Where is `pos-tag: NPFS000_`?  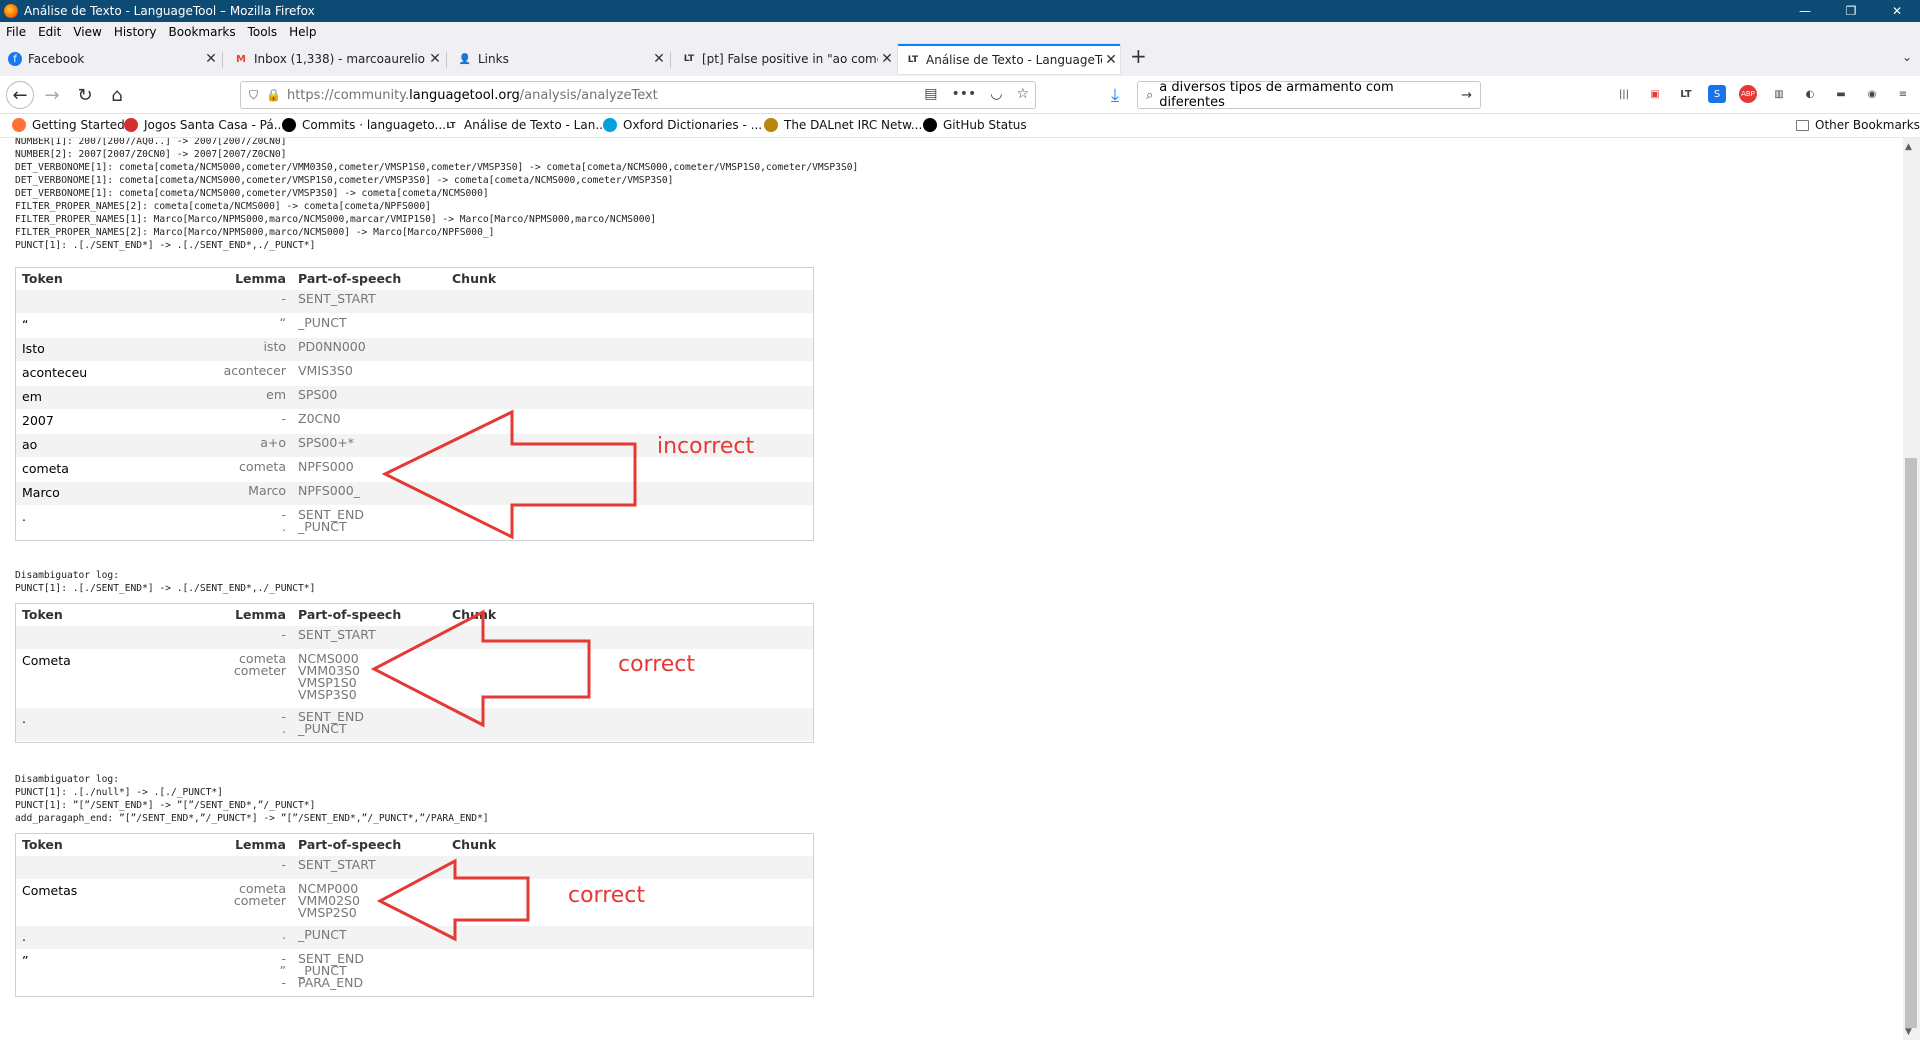
pos-tag: NPFS000_ is located at coordinates (329, 490).